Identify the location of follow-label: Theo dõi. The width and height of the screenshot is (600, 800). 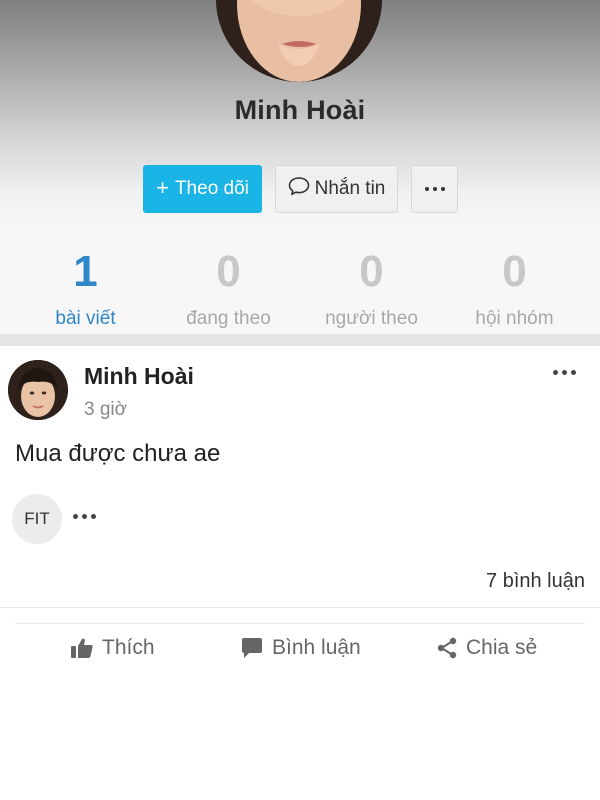
(211, 188).